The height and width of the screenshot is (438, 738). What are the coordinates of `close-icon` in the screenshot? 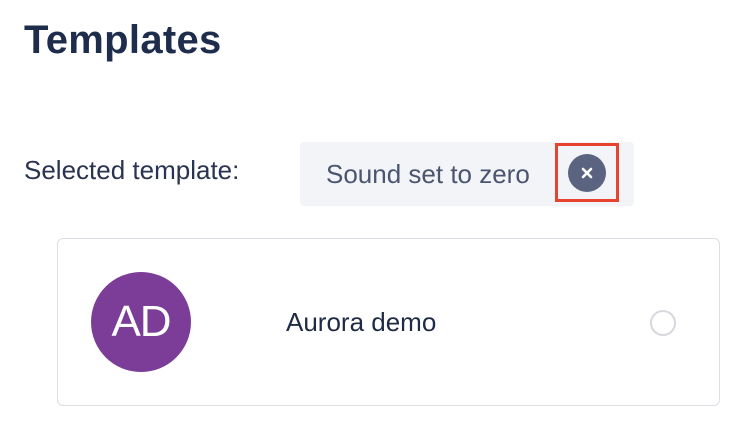 It's located at (587, 172).